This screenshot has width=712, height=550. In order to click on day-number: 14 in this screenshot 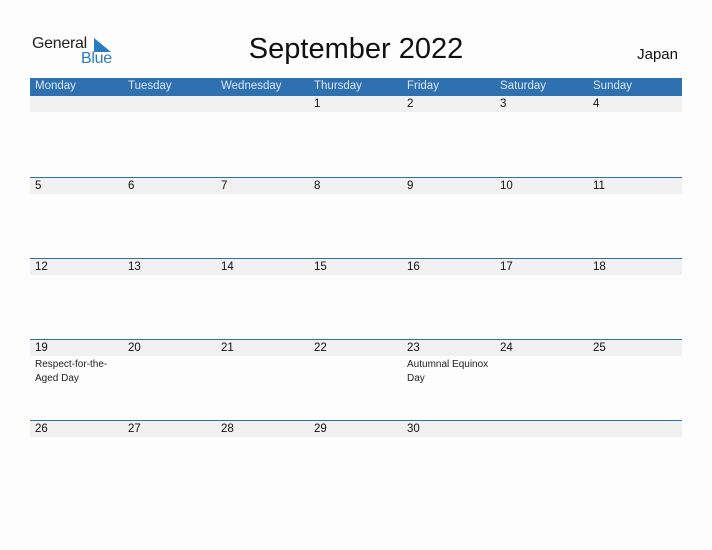, I will do `click(227, 267)`.